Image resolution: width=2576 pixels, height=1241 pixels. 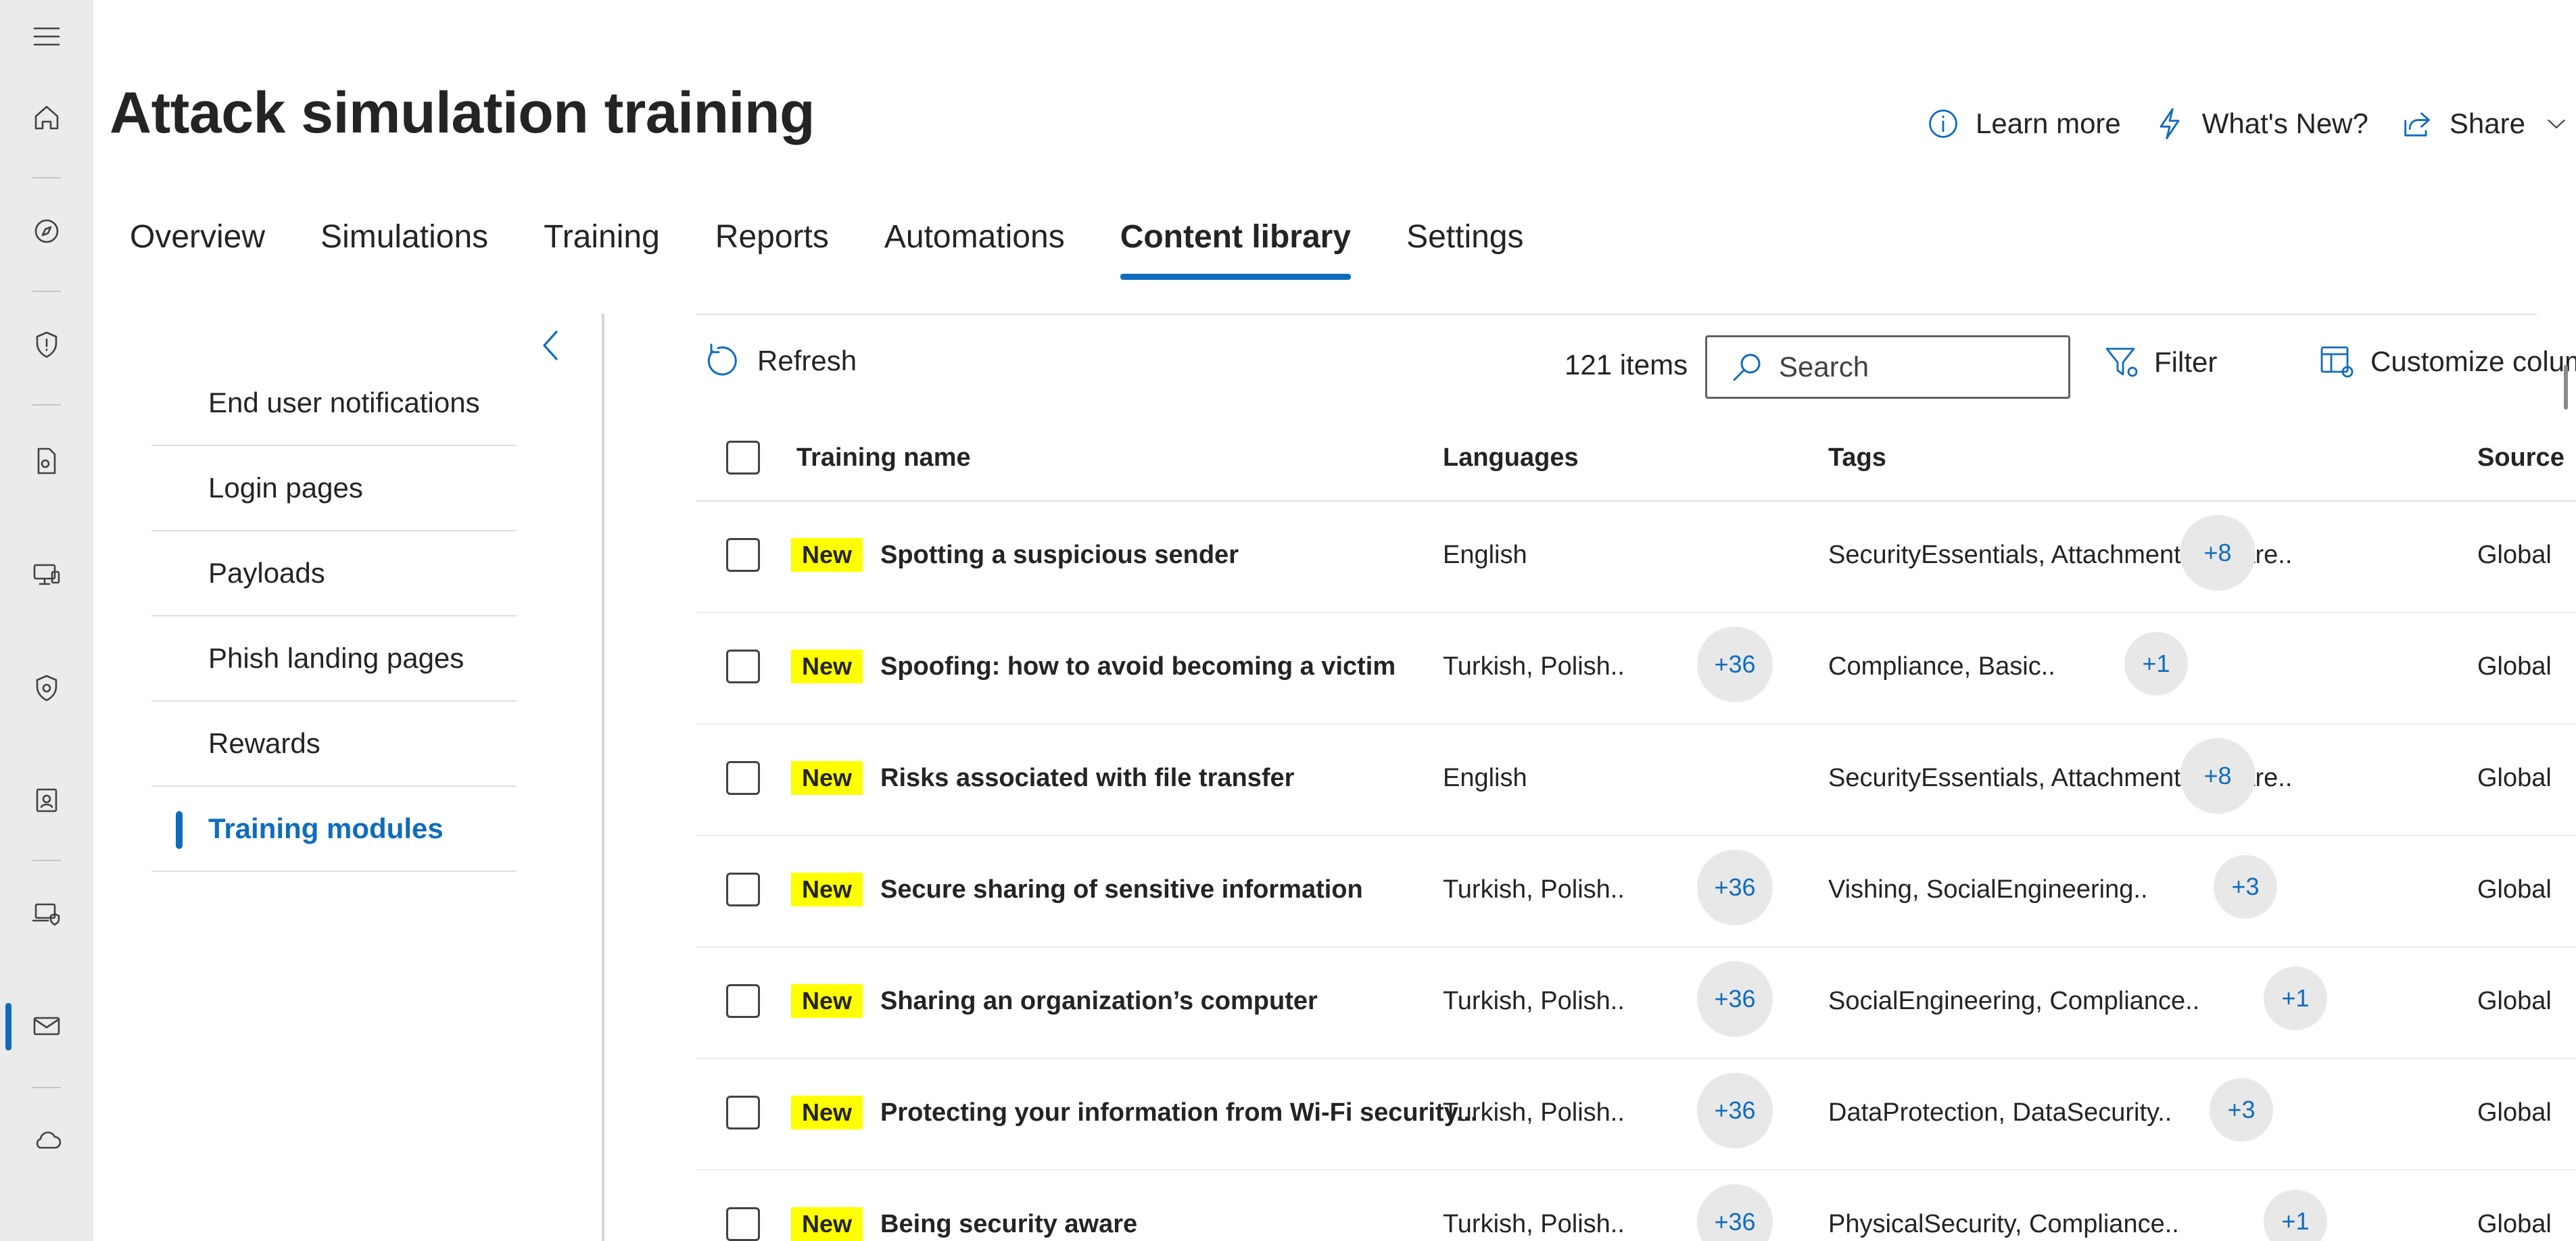 I want to click on training-name: Risks associated with file transfer, so click(x=1087, y=778).